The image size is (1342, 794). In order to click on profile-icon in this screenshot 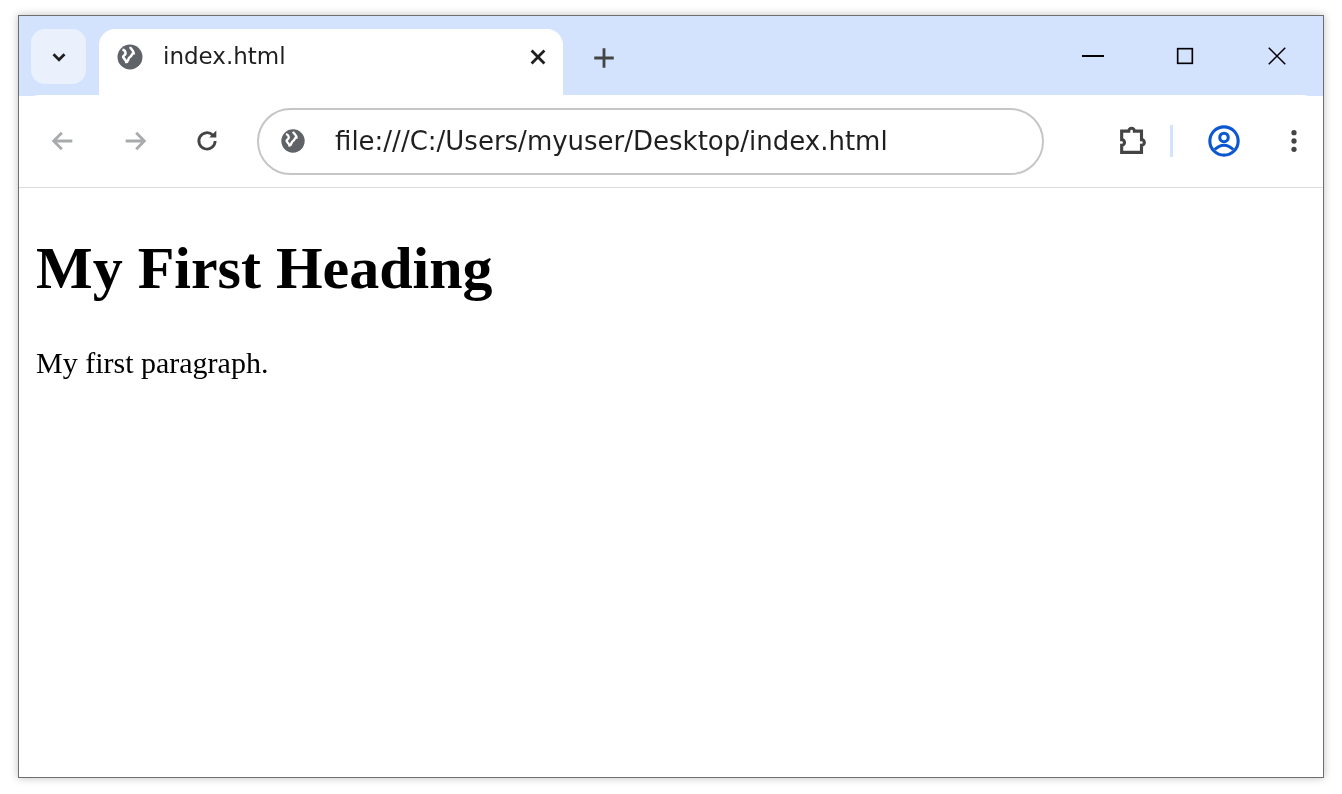, I will do `click(1224, 141)`.